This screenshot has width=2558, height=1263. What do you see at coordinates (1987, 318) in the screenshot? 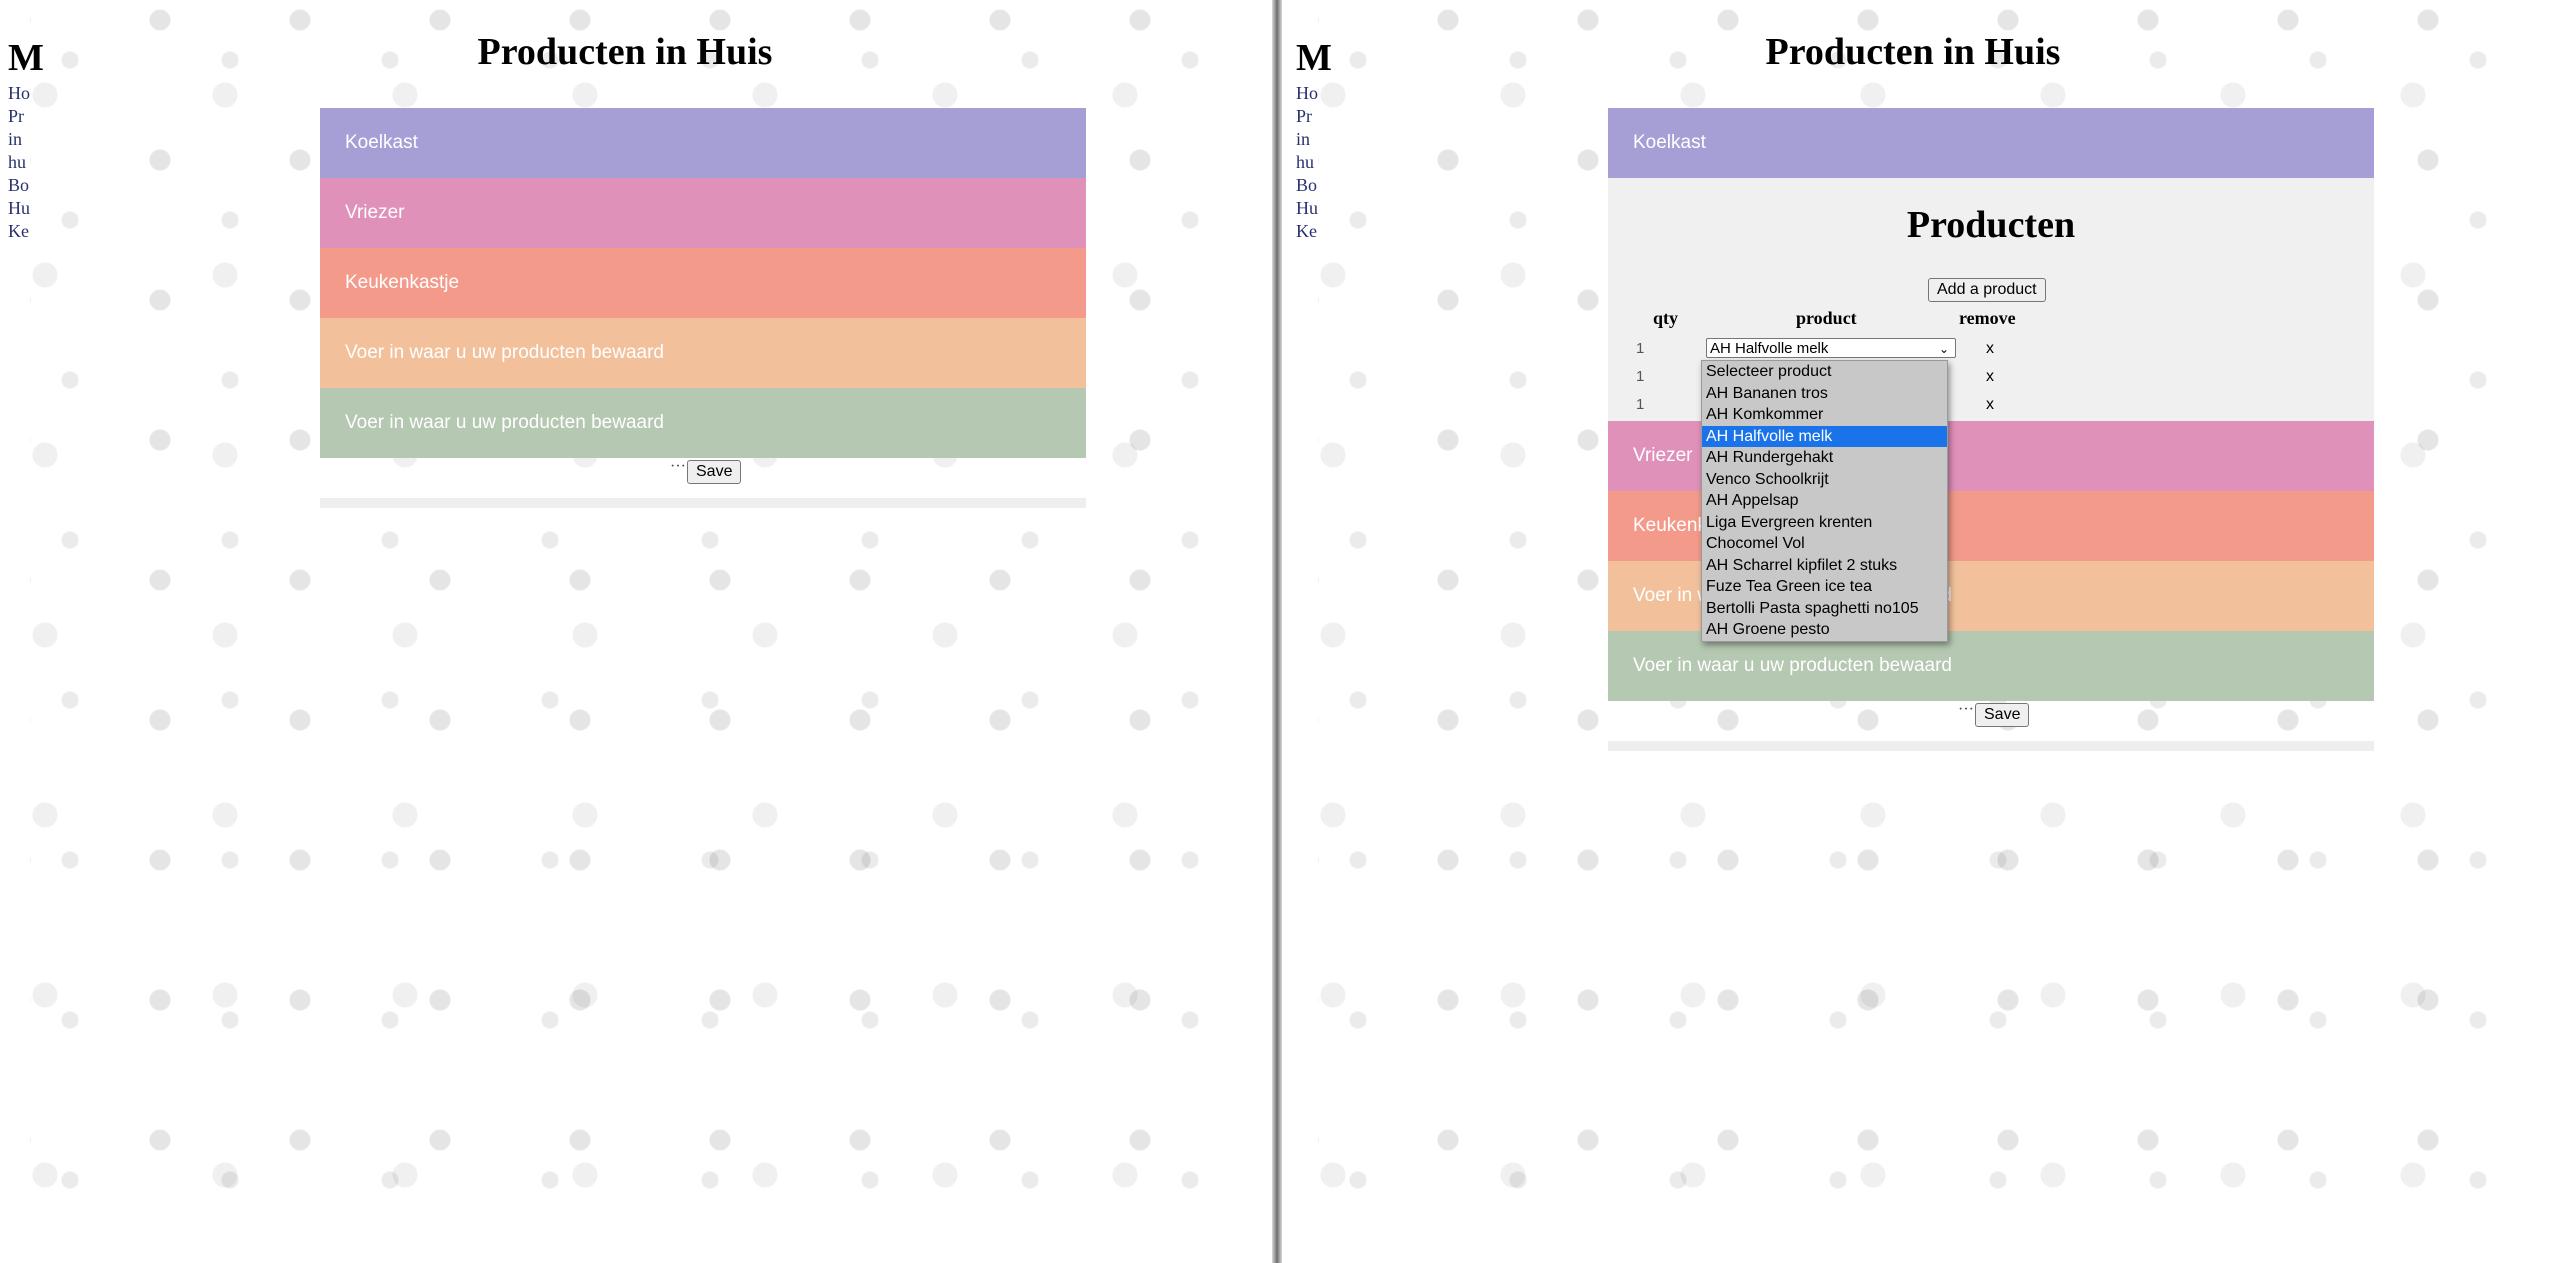
I see `column-header-remove: remove` at bounding box center [1987, 318].